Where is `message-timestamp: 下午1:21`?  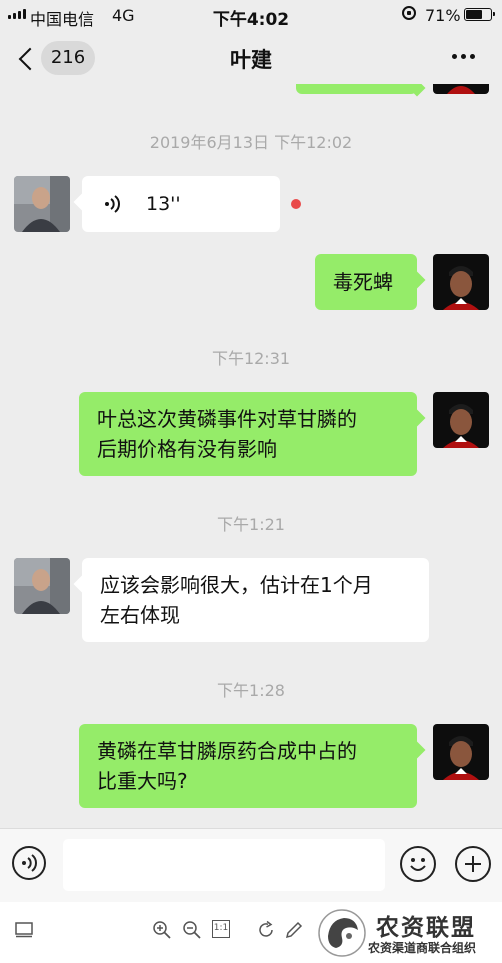 message-timestamp: 下午1:21 is located at coordinates (251, 524).